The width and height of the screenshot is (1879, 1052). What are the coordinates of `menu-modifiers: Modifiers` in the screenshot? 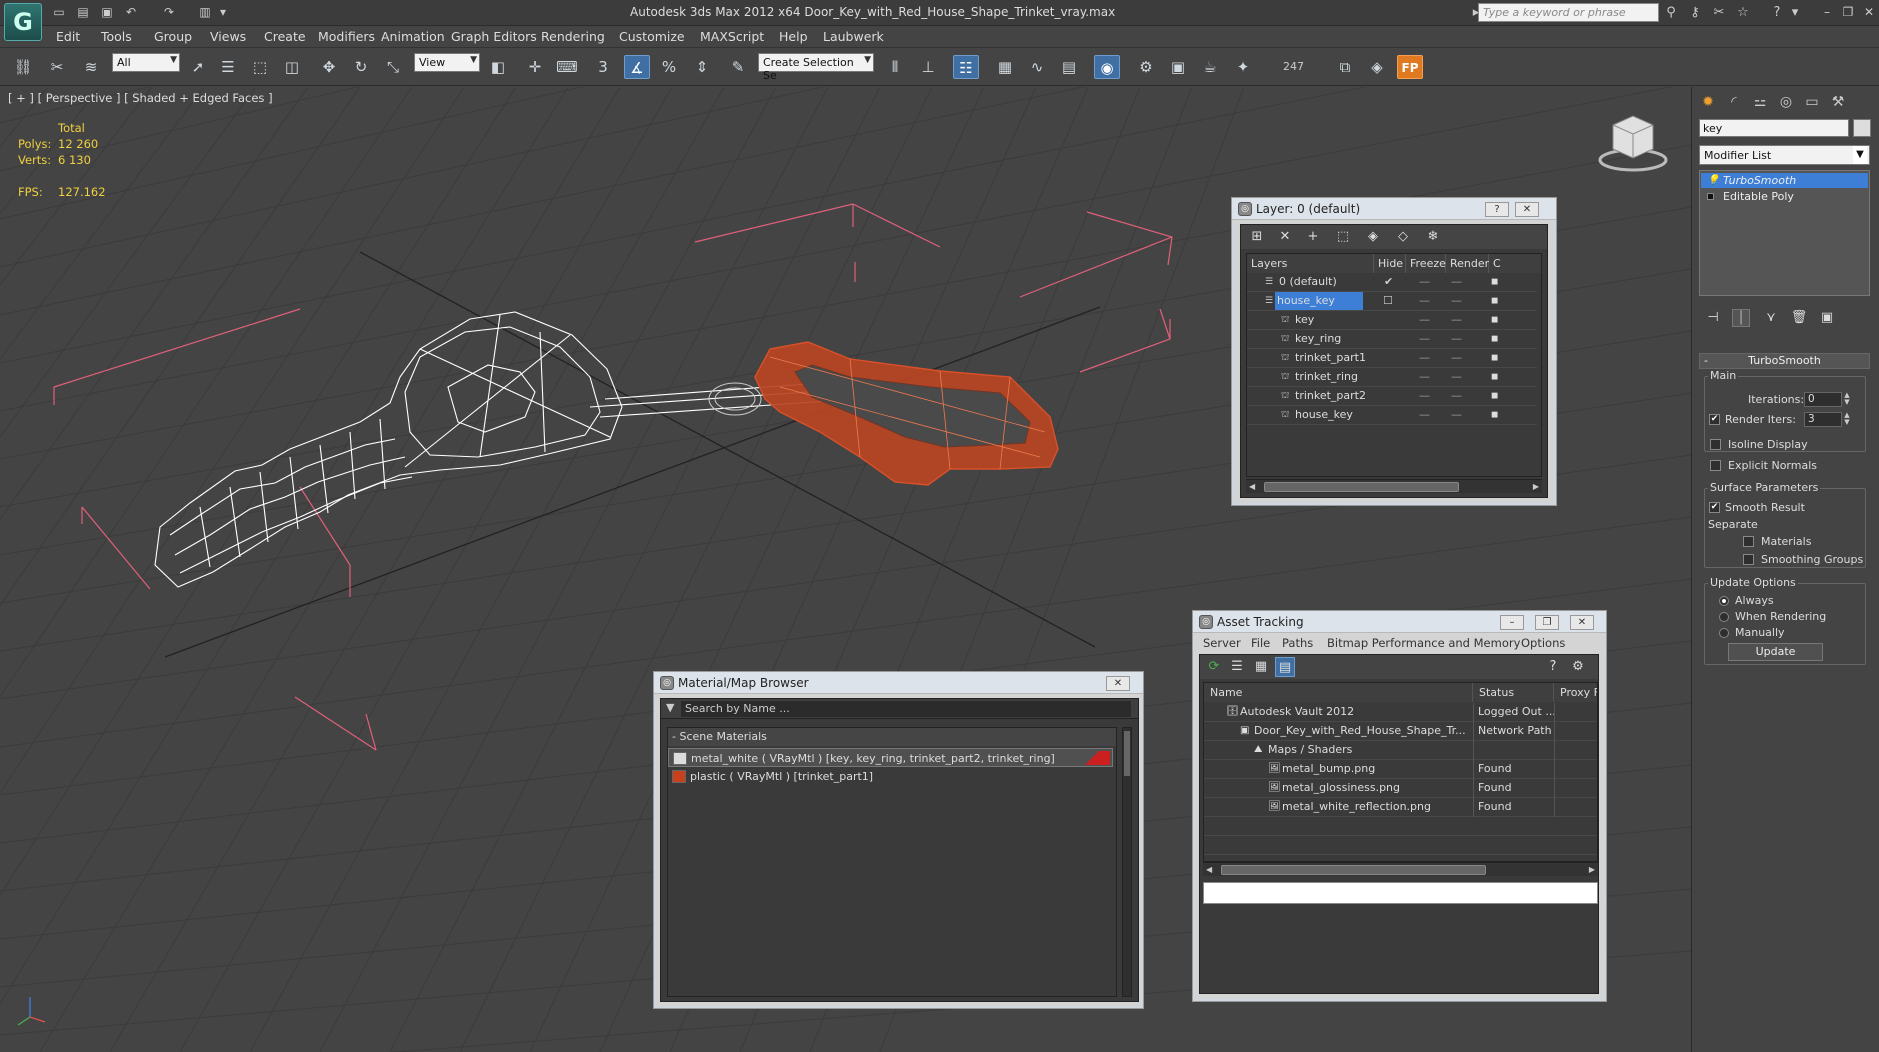 It's located at (346, 36).